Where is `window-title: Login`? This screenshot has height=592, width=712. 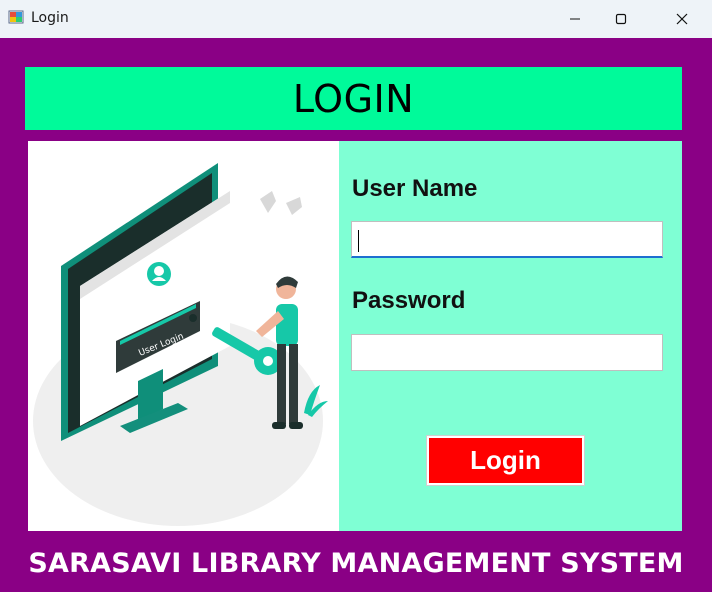 window-title: Login is located at coordinates (50, 18).